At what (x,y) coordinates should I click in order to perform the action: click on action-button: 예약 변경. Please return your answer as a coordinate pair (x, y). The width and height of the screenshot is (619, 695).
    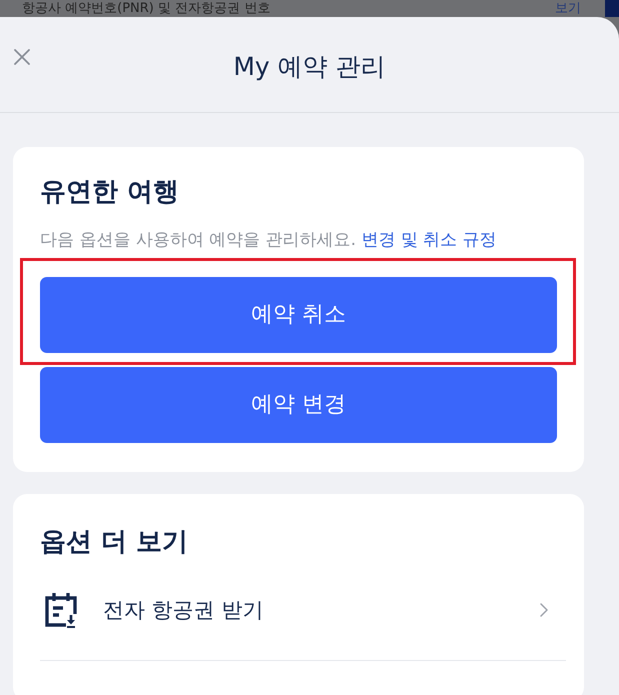
    Looking at the image, I should click on (298, 405).